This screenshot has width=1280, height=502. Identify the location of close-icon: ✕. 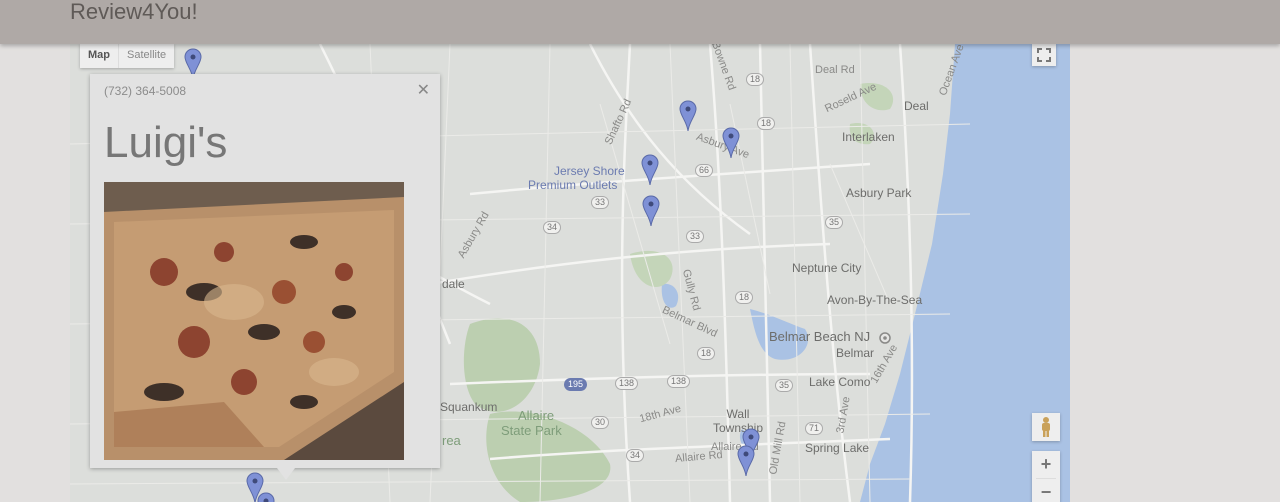
(423, 90).